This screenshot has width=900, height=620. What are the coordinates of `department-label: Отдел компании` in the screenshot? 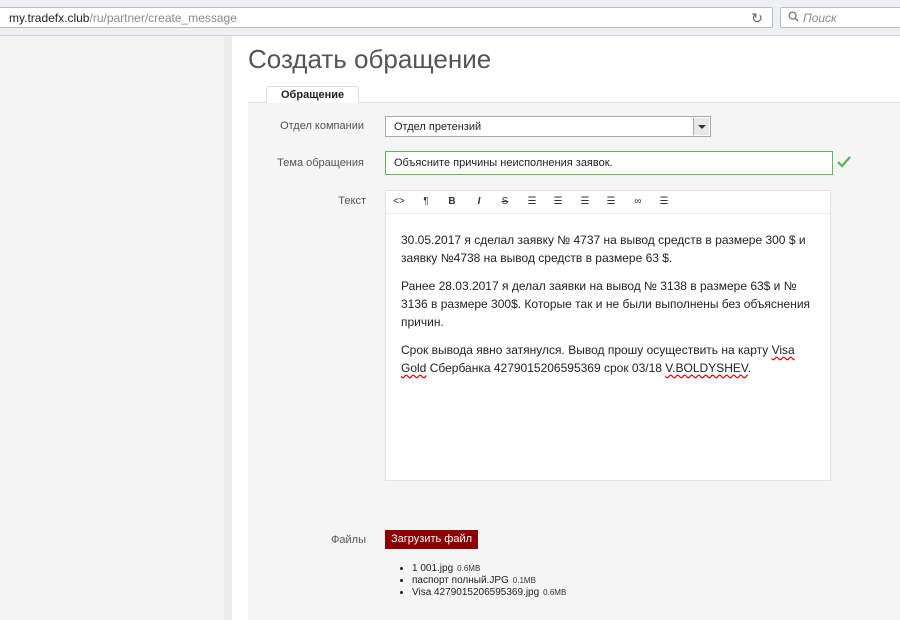 It's located at (322, 126).